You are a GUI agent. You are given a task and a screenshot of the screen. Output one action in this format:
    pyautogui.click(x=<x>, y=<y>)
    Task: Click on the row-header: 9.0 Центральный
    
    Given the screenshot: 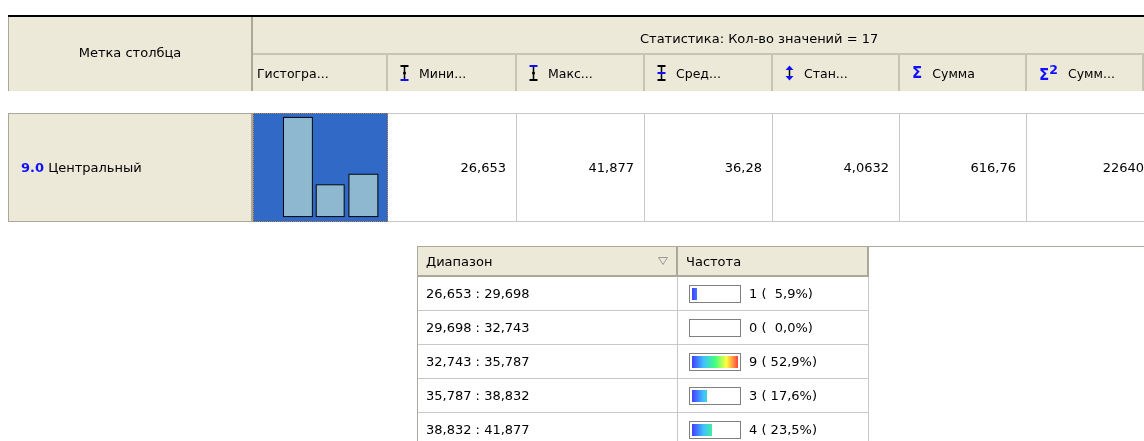 What is the action you would take?
    pyautogui.click(x=130, y=167)
    